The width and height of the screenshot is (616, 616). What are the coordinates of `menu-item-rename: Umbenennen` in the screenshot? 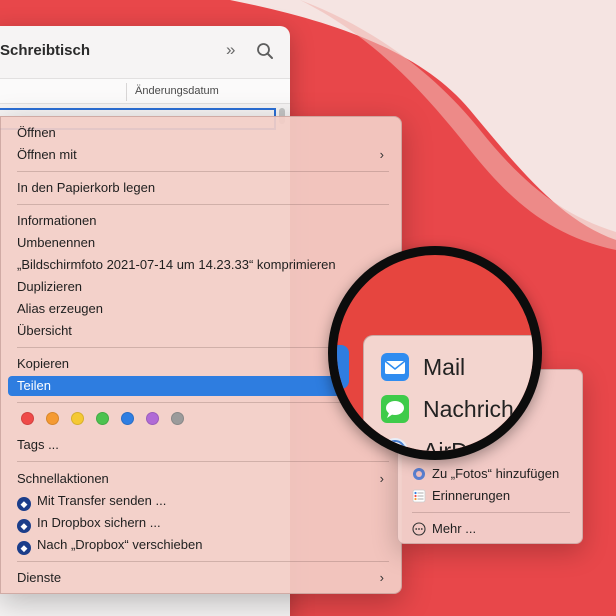 It's located at (202, 243).